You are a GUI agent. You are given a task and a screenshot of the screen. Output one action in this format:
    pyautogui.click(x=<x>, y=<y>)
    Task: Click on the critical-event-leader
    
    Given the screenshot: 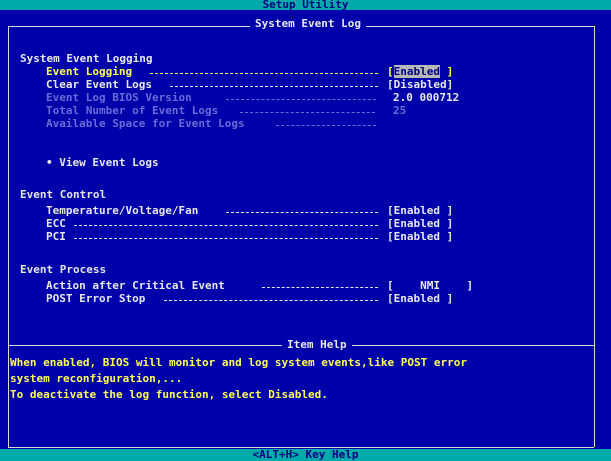 What is the action you would take?
    pyautogui.click(x=320, y=287)
    